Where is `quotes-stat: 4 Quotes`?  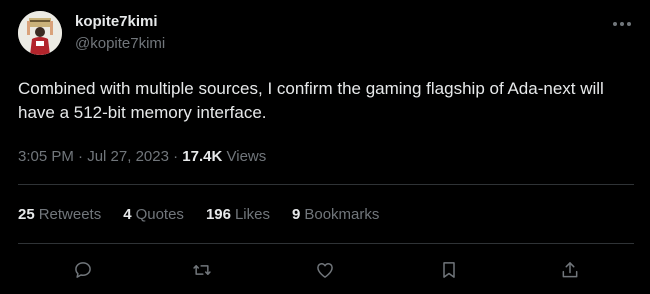
quotes-stat: 4 Quotes is located at coordinates (153, 215).